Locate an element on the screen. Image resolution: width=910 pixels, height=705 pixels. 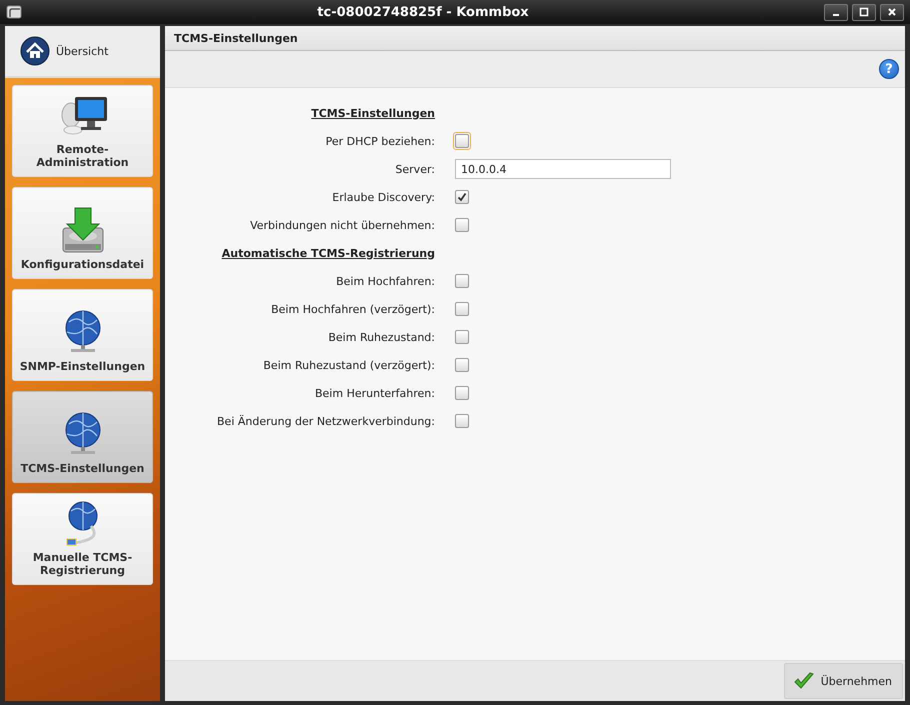
maximize-button is located at coordinates (864, 12).